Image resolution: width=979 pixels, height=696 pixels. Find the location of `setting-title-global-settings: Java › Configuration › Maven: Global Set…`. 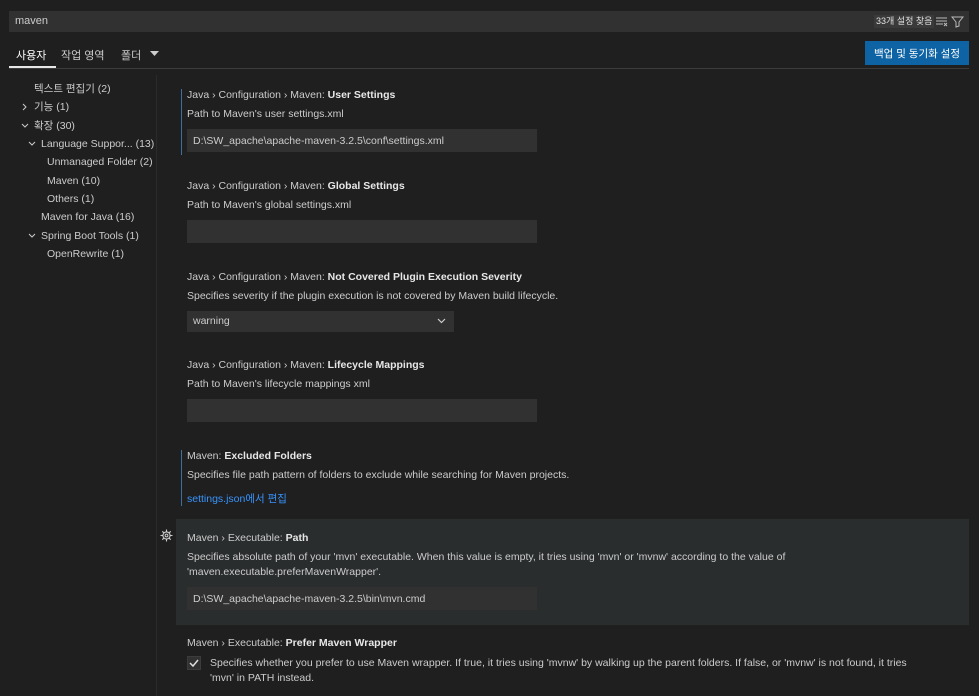

setting-title-global-settings: Java › Configuration › Maven: Global Set… is located at coordinates (296, 186).